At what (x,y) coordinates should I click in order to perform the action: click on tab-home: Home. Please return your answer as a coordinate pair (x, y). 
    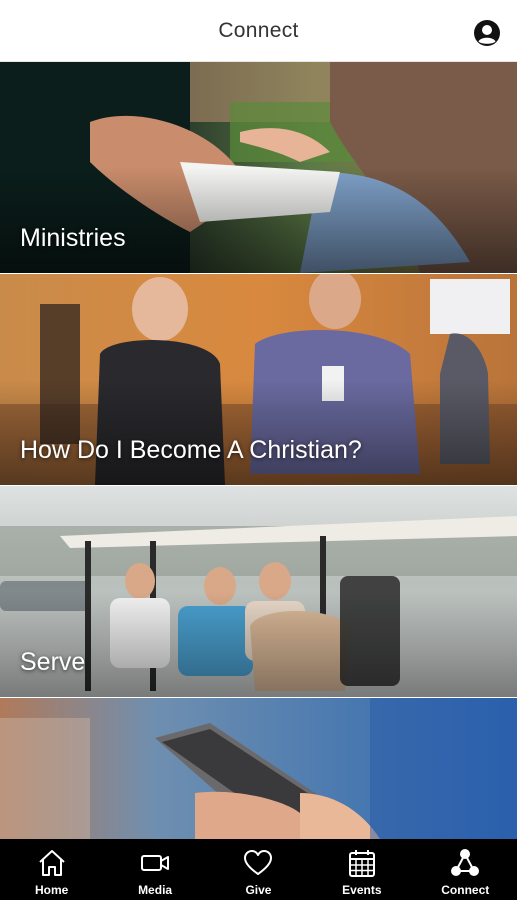
    Looking at the image, I should click on (51, 869).